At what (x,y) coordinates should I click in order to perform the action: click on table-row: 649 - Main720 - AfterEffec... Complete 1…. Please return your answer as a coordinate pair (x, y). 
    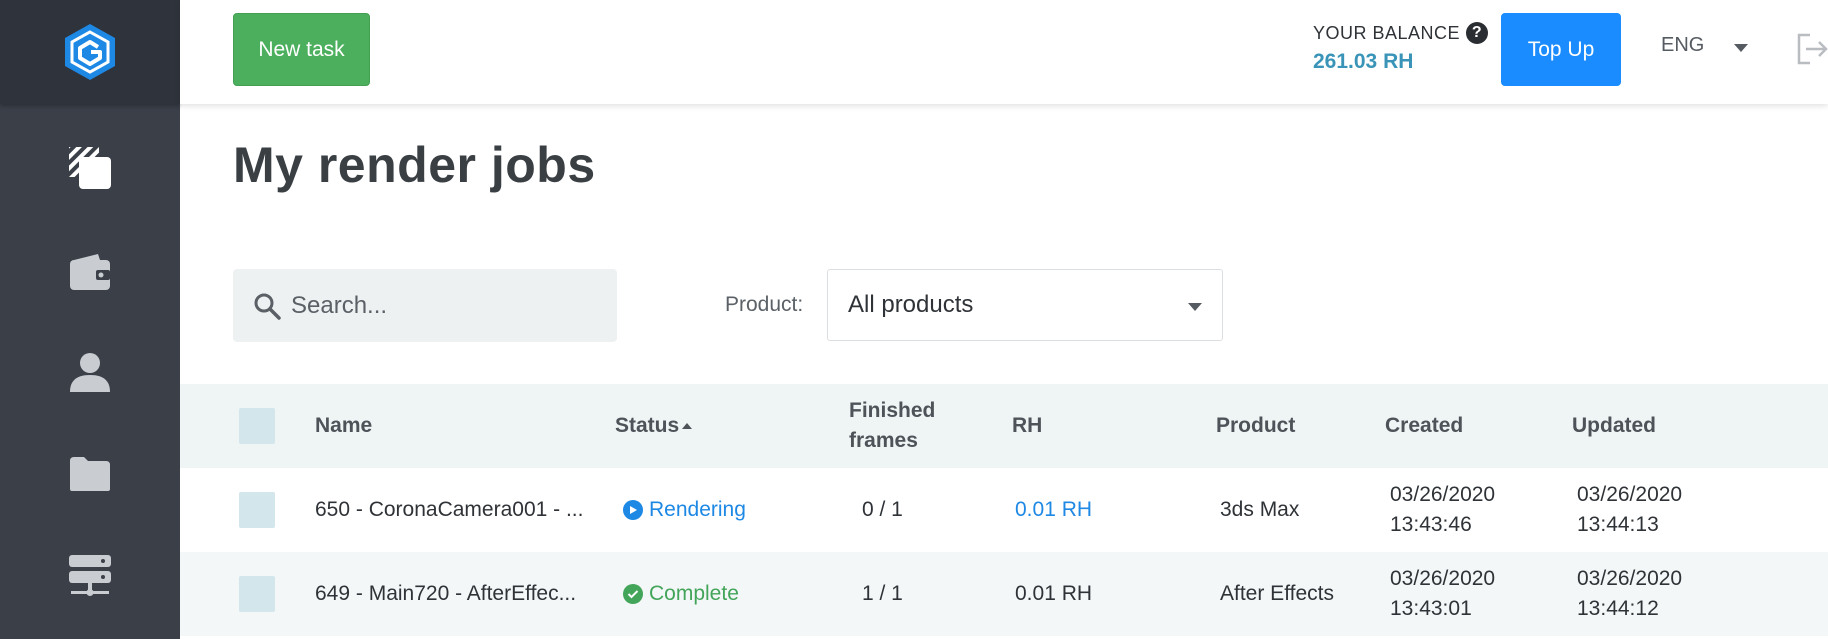
    Looking at the image, I should click on (1004, 594).